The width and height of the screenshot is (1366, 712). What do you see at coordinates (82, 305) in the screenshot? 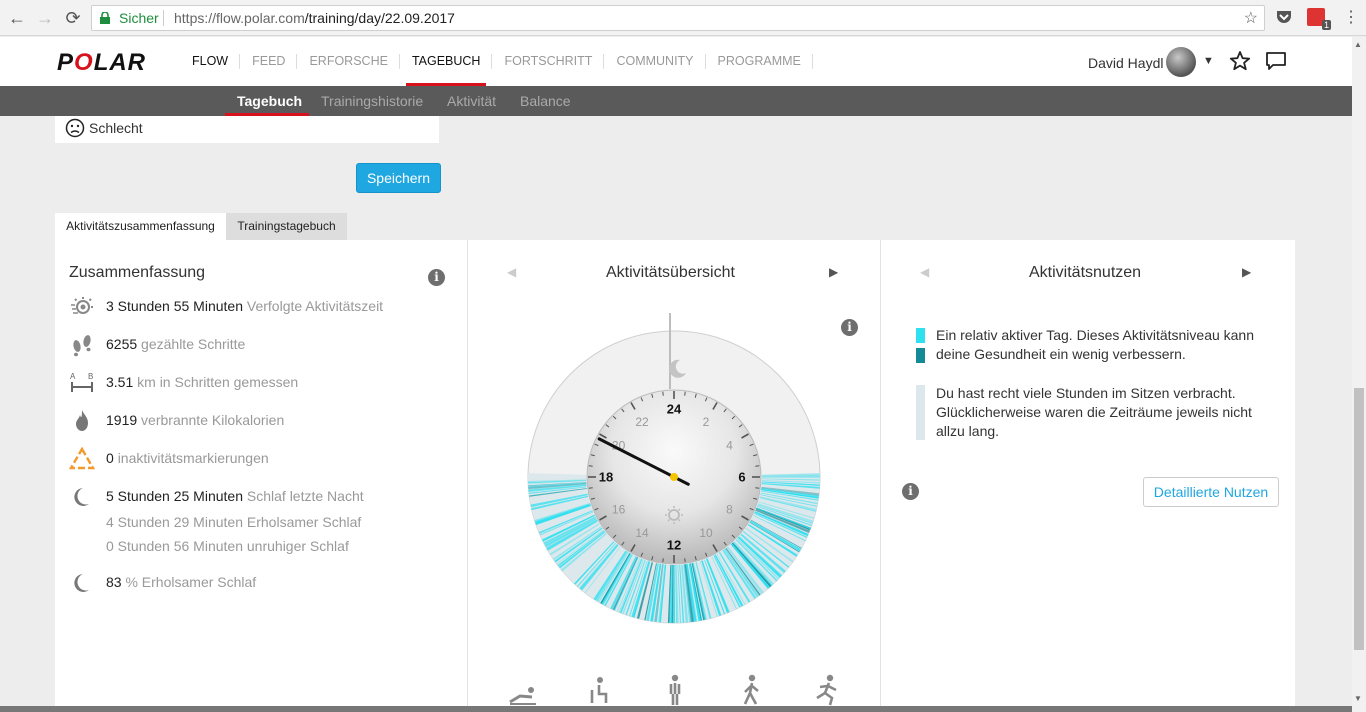
I see `activity-time-icon` at bounding box center [82, 305].